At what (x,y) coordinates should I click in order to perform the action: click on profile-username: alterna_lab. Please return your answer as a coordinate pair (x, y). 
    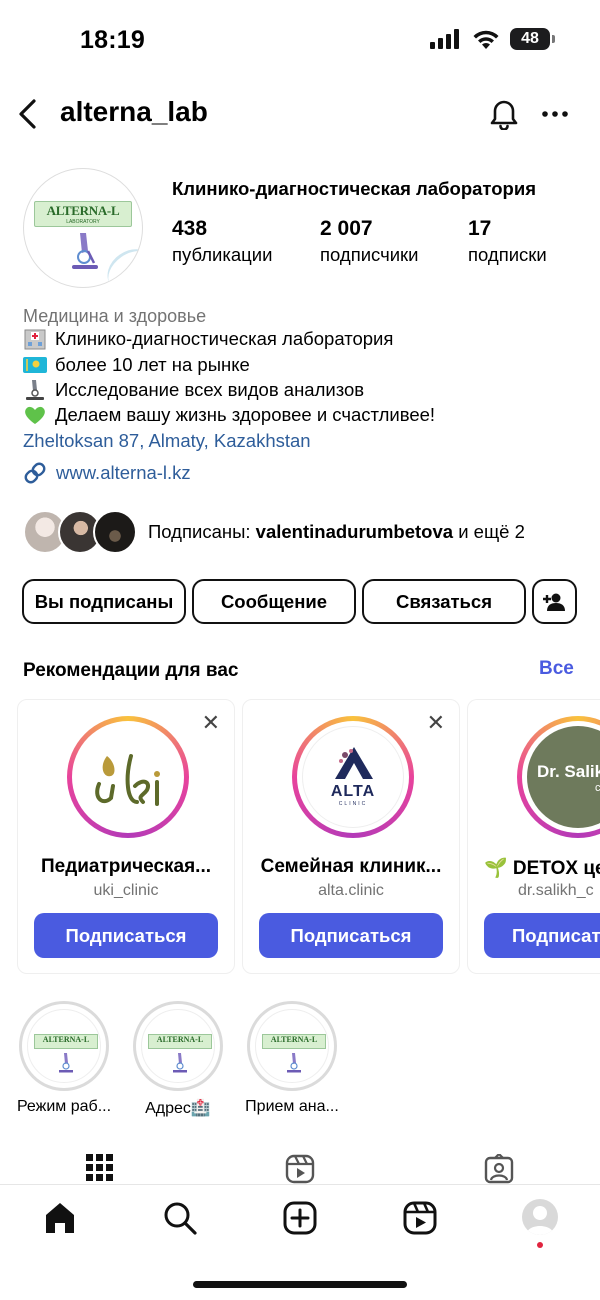
    Looking at the image, I should click on (134, 111).